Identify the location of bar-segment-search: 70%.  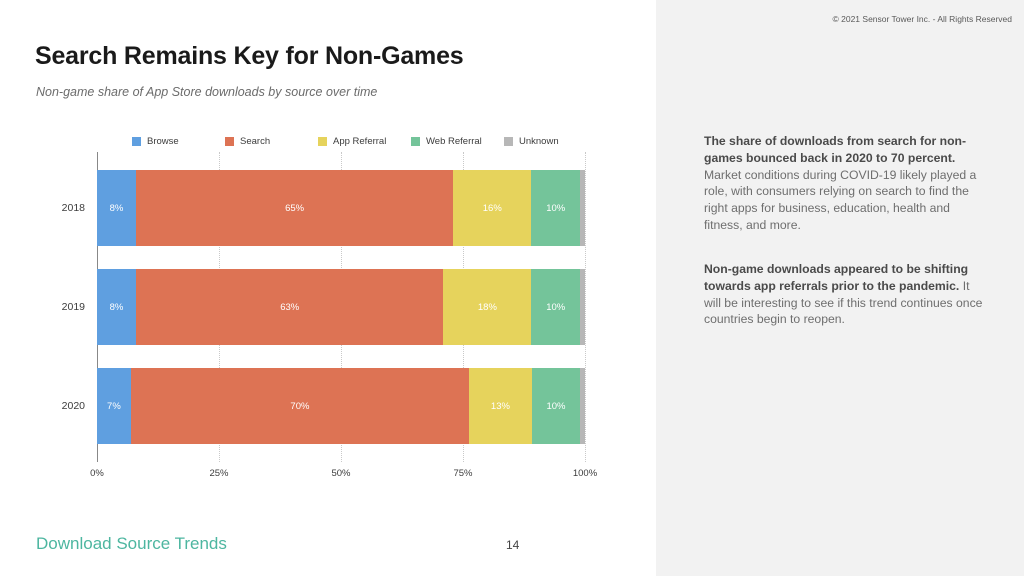
(300, 406).